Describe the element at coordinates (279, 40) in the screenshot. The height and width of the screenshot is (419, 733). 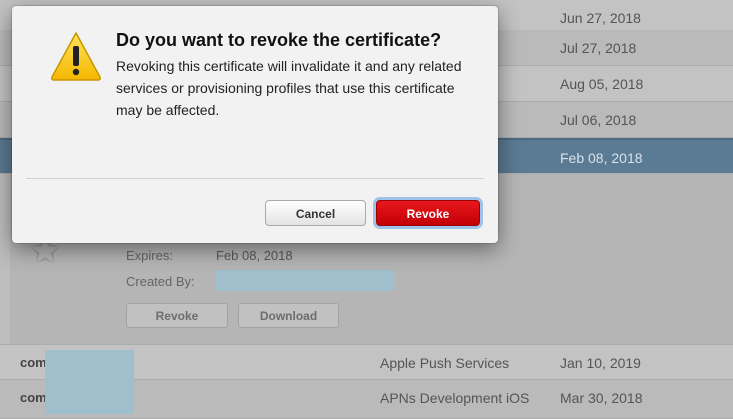
I see `dialog-title: Do you want to revoke the certificate?` at that location.